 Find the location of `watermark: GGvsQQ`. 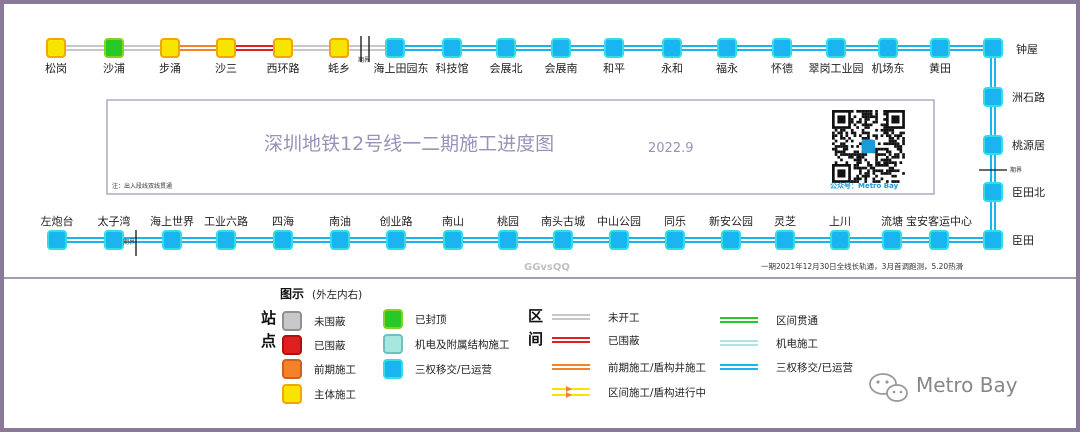

watermark: GGvsQQ is located at coordinates (547, 267).